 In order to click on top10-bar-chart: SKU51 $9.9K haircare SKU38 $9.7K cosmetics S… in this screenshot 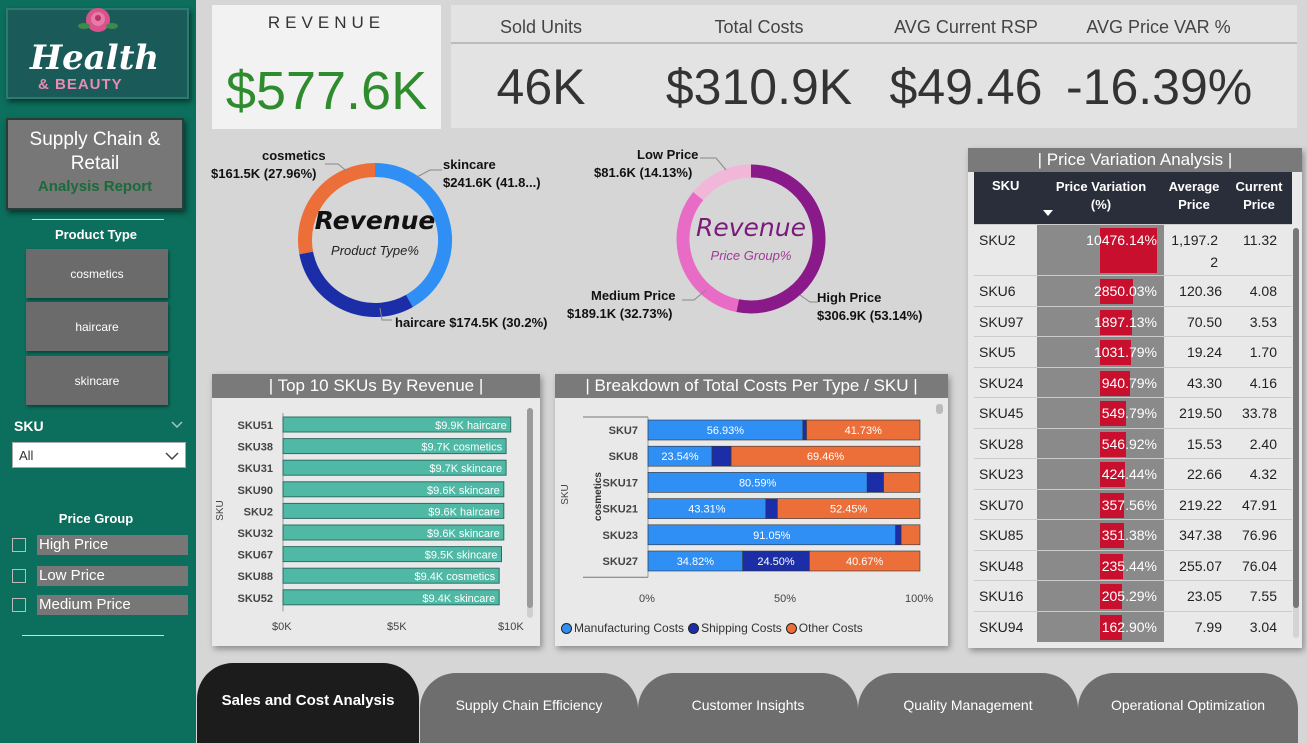, I will do `click(375, 512)`.